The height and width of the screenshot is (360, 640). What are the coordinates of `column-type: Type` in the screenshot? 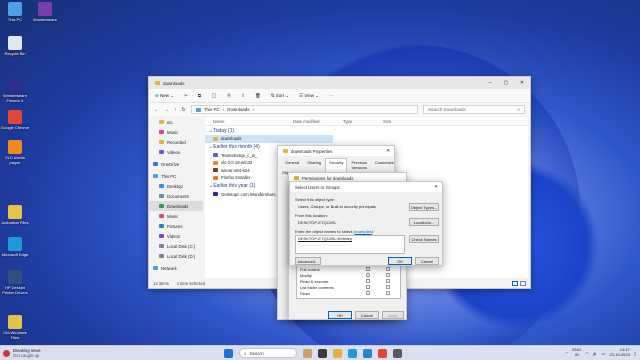 It's located at (363, 121).